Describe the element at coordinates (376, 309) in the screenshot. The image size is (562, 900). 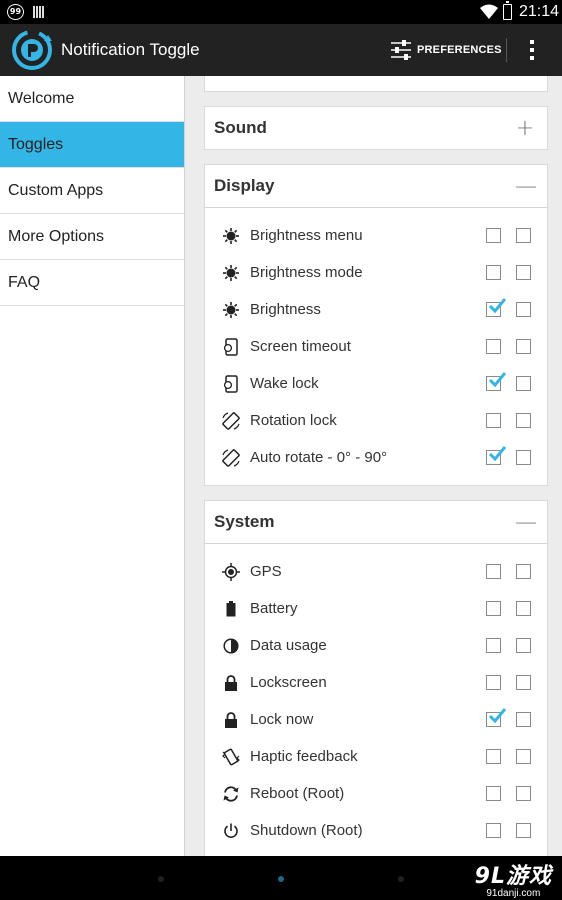
I see `toggle-row-brightness: Brightness` at that location.